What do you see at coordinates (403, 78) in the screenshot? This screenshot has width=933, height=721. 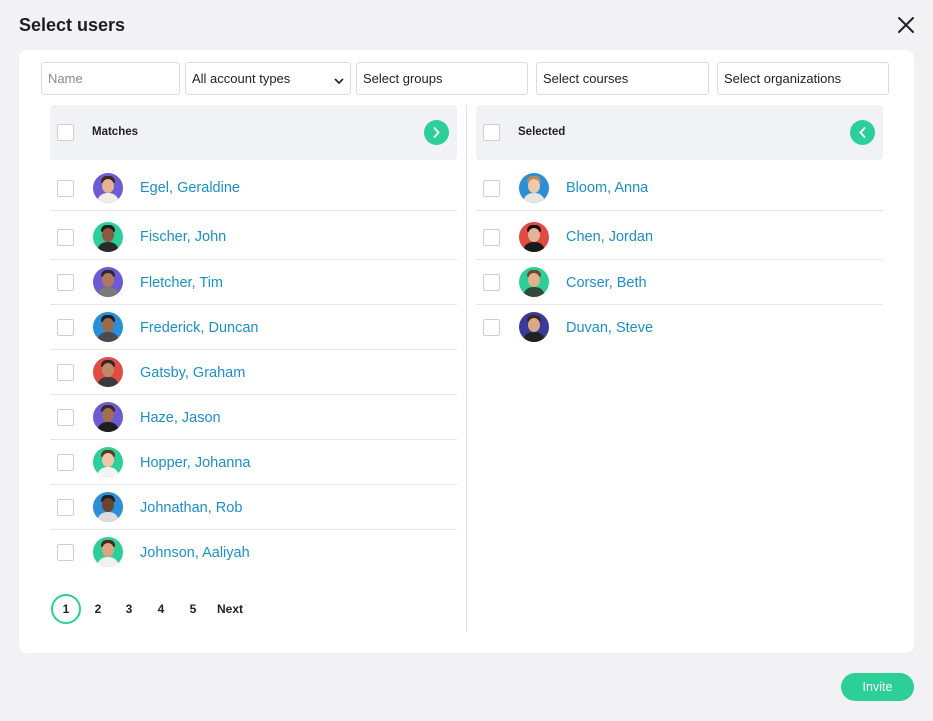 I see `groups-select-label: Select groups` at bounding box center [403, 78].